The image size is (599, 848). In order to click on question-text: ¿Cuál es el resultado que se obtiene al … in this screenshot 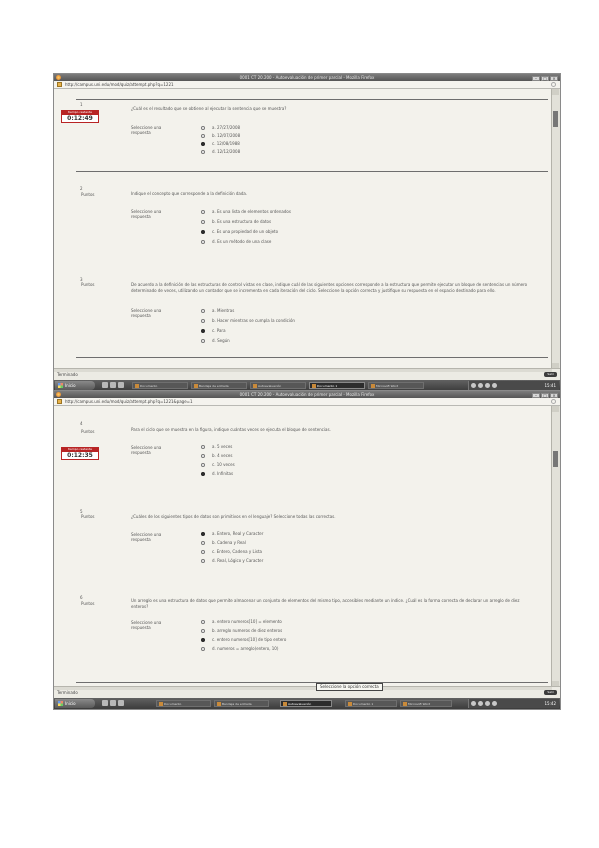, I will do `click(209, 108)`.